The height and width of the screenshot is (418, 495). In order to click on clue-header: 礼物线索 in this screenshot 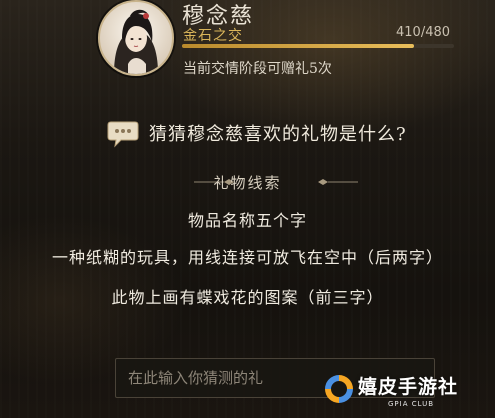, I will do `click(247, 183)`.